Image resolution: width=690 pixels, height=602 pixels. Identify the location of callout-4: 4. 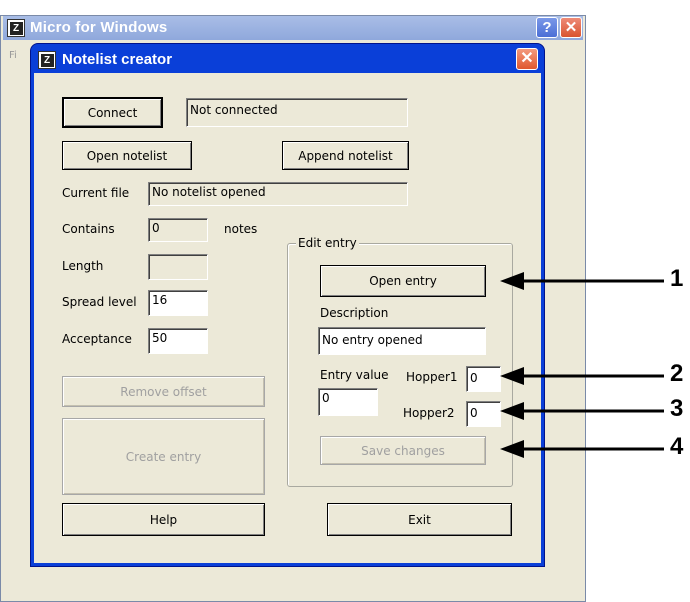
(677, 446).